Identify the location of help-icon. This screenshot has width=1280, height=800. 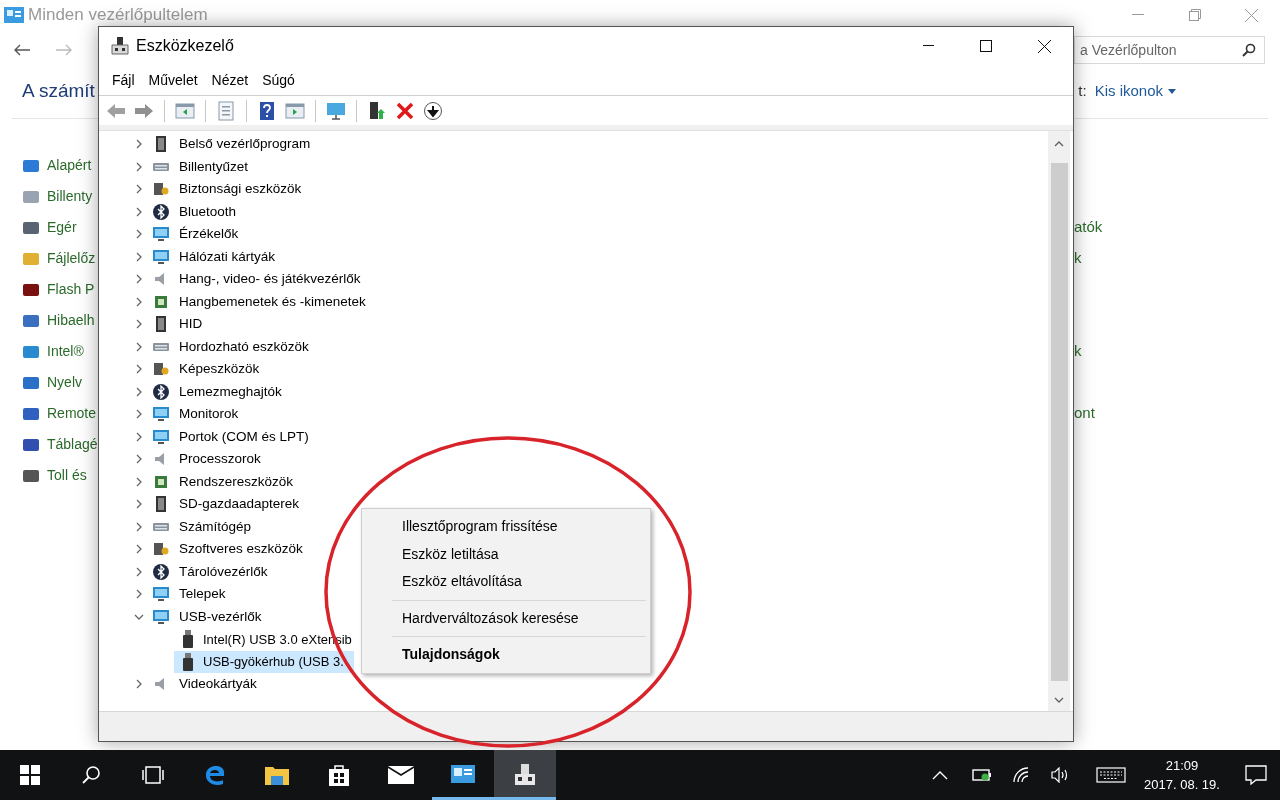
(267, 110).